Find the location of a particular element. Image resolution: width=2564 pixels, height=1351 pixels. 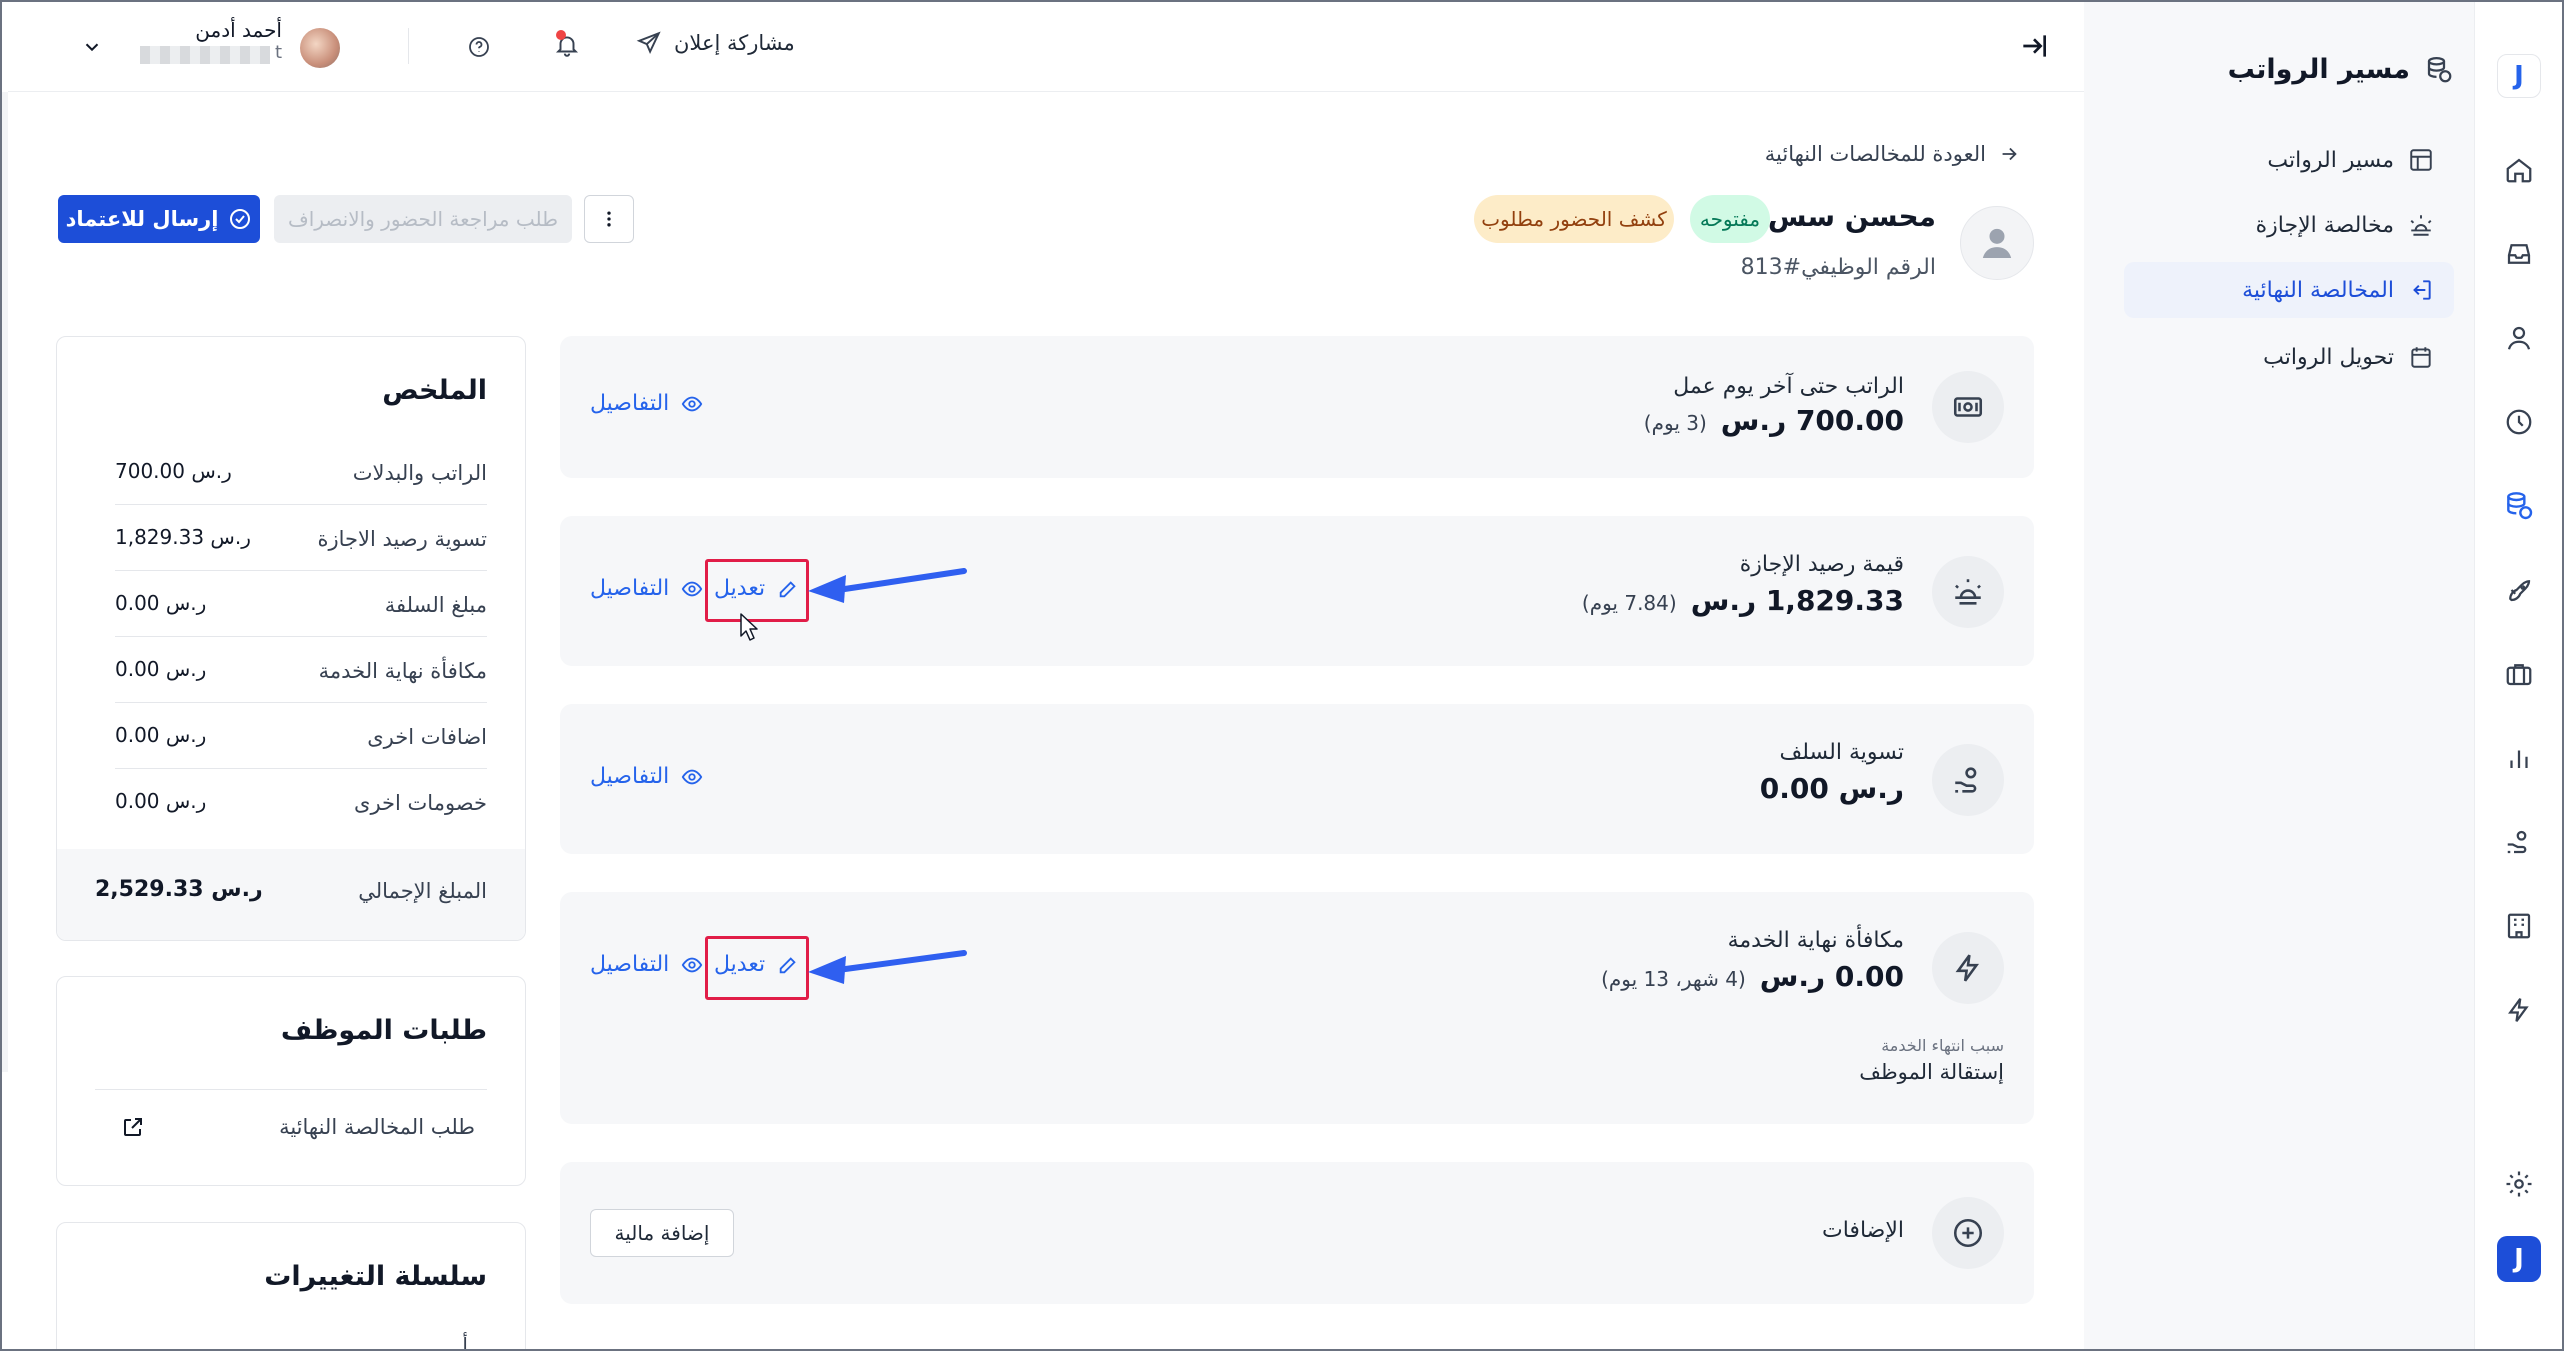

leave-details-link: التفاصيل is located at coordinates (646, 588).